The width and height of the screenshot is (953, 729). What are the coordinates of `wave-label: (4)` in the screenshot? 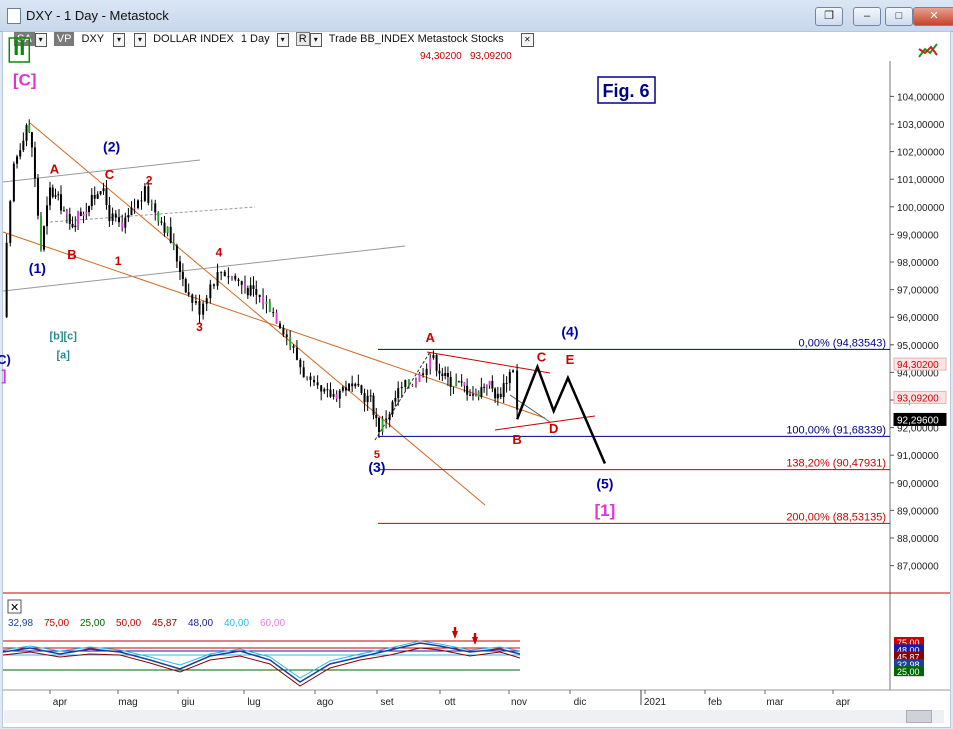 It's located at (569, 332).